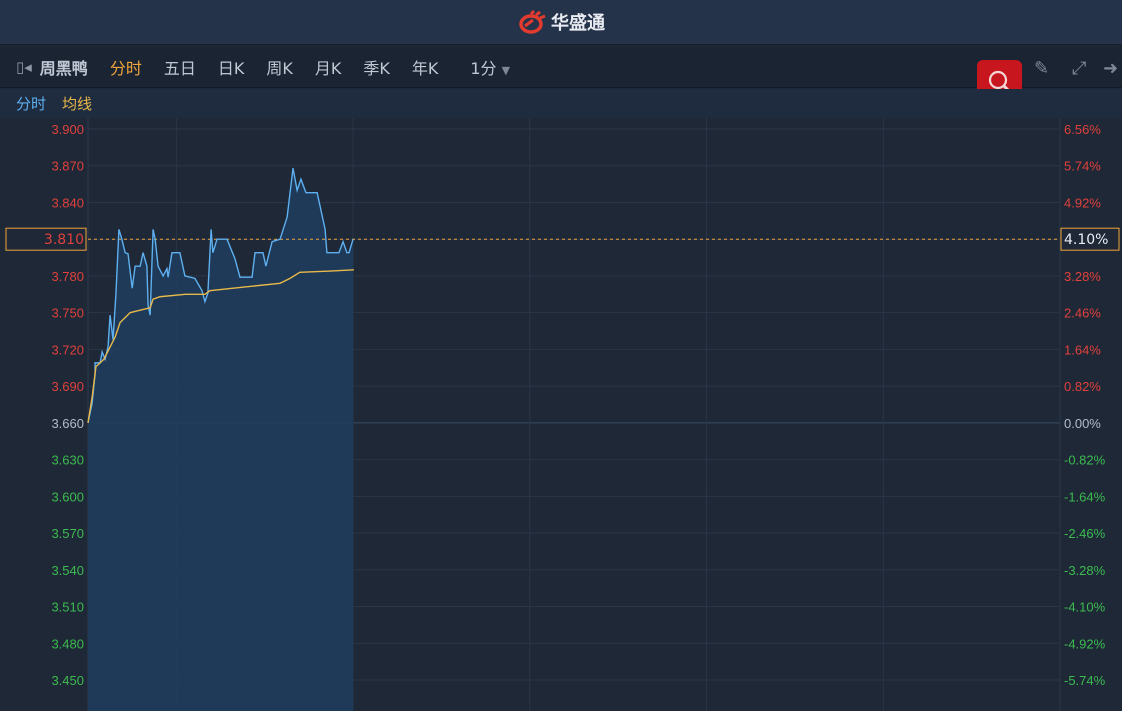  Describe the element at coordinates (67, 533) in the screenshot. I see `price-axis-label: 3.570` at that location.